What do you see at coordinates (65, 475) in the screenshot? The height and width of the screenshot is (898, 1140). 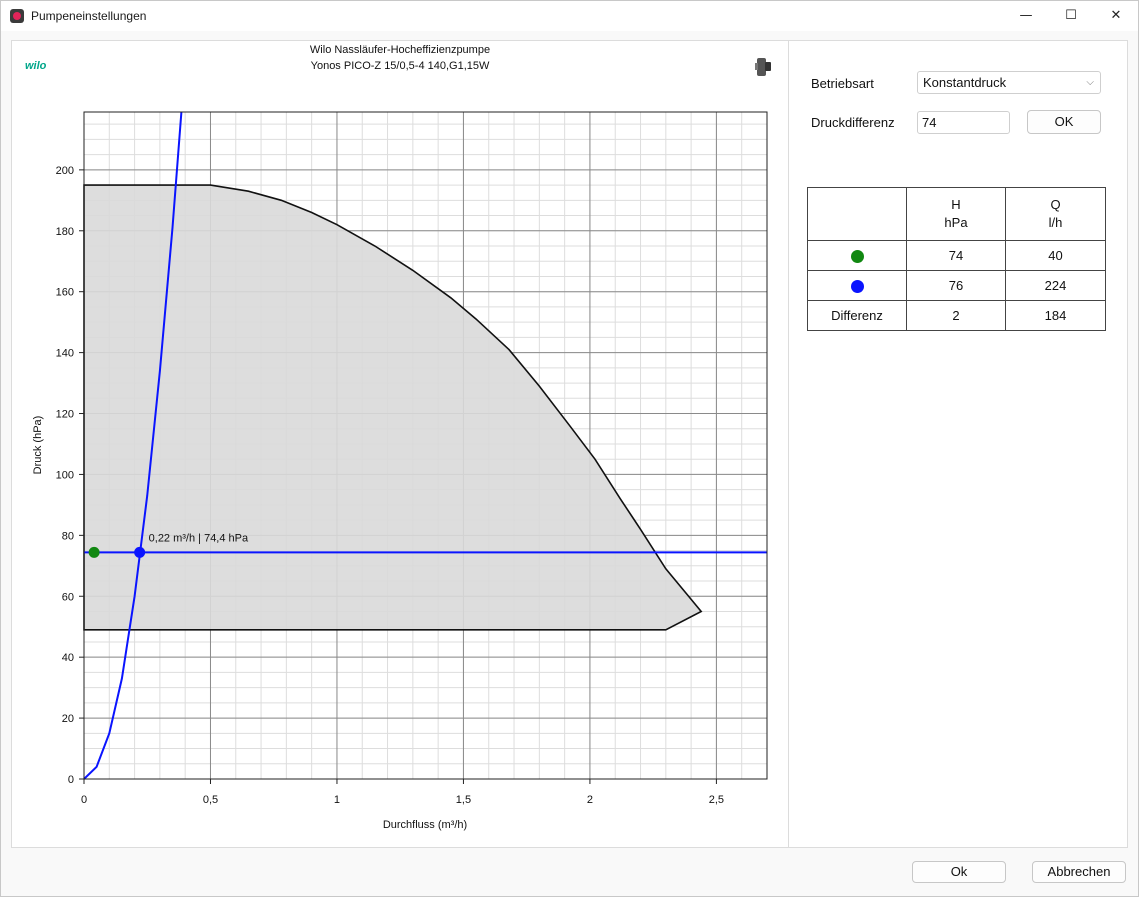 I see `y-tick-label: 100` at bounding box center [65, 475].